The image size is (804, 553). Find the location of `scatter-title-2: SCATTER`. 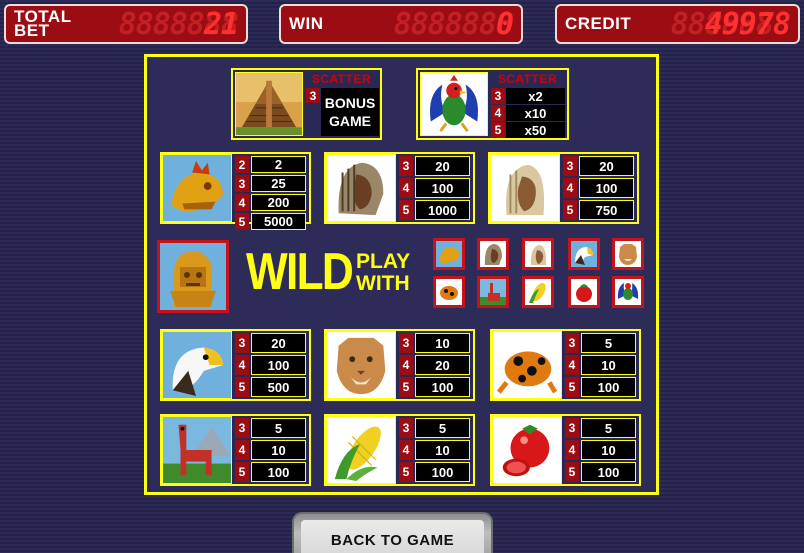

scatter-title-2: SCATTER is located at coordinates (527, 79).